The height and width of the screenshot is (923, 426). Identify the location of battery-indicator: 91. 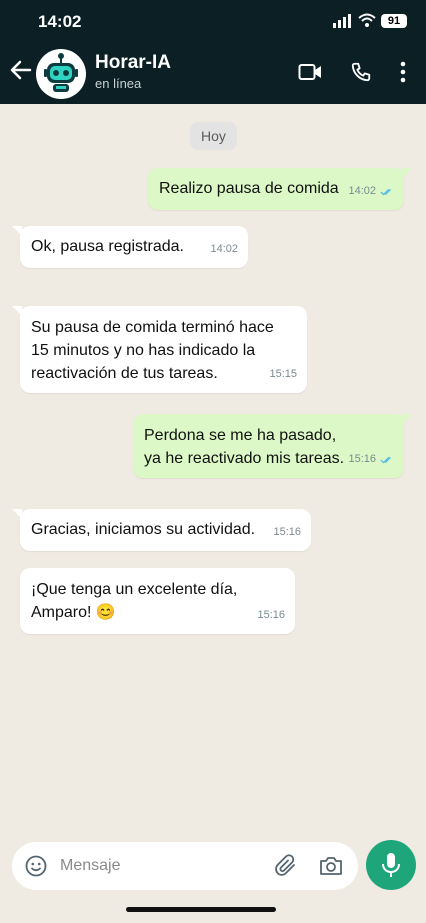
(394, 21).